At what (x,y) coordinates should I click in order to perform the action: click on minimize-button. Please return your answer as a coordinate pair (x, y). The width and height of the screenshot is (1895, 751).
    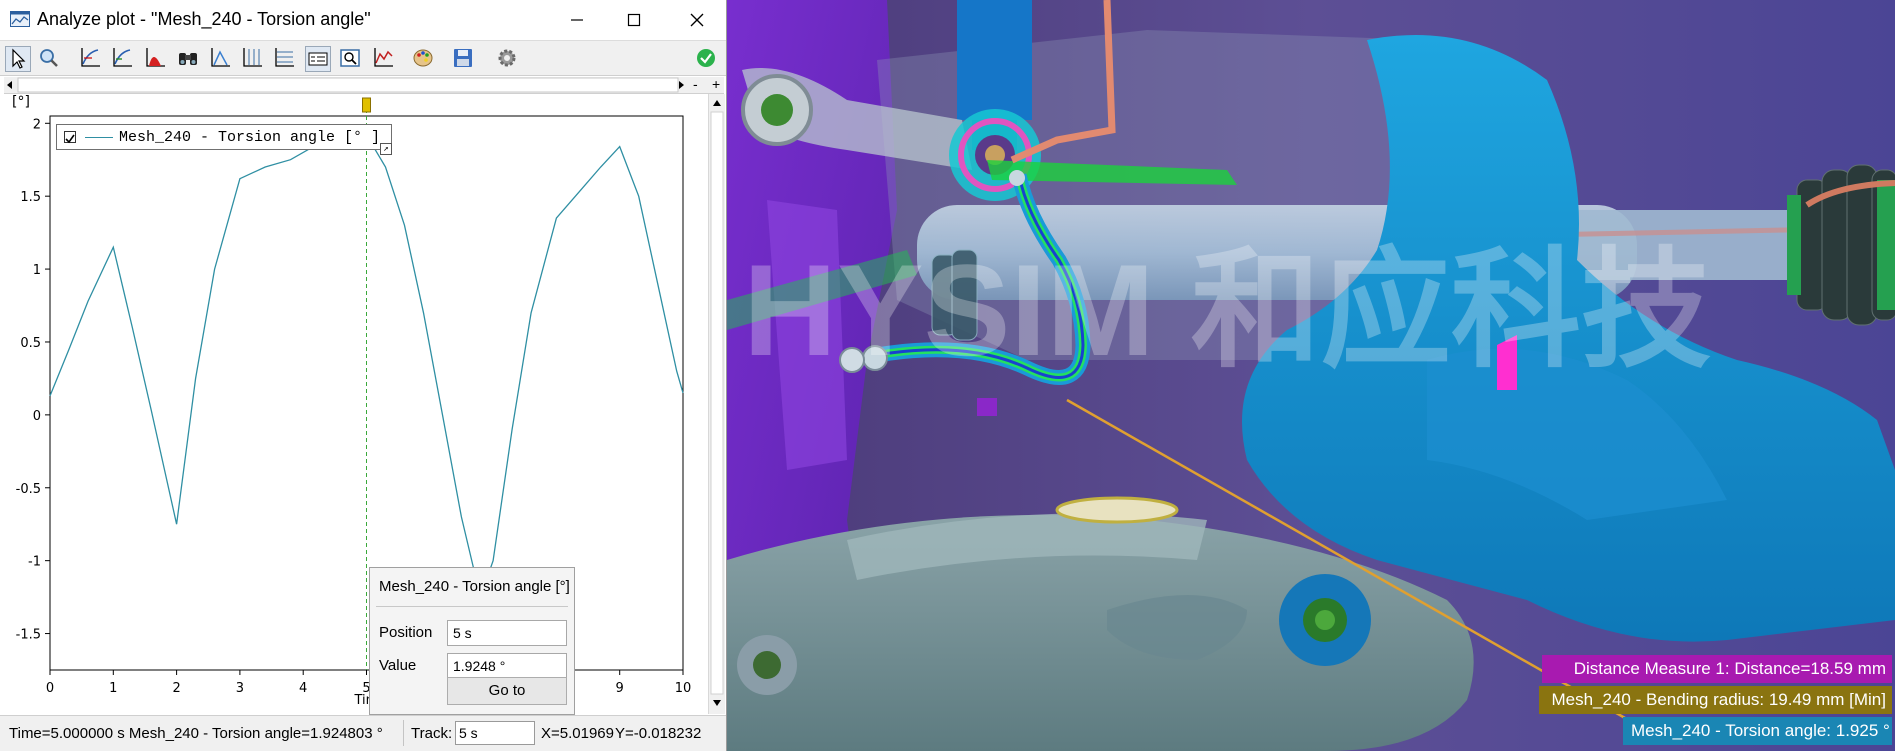
    Looking at the image, I should click on (577, 20).